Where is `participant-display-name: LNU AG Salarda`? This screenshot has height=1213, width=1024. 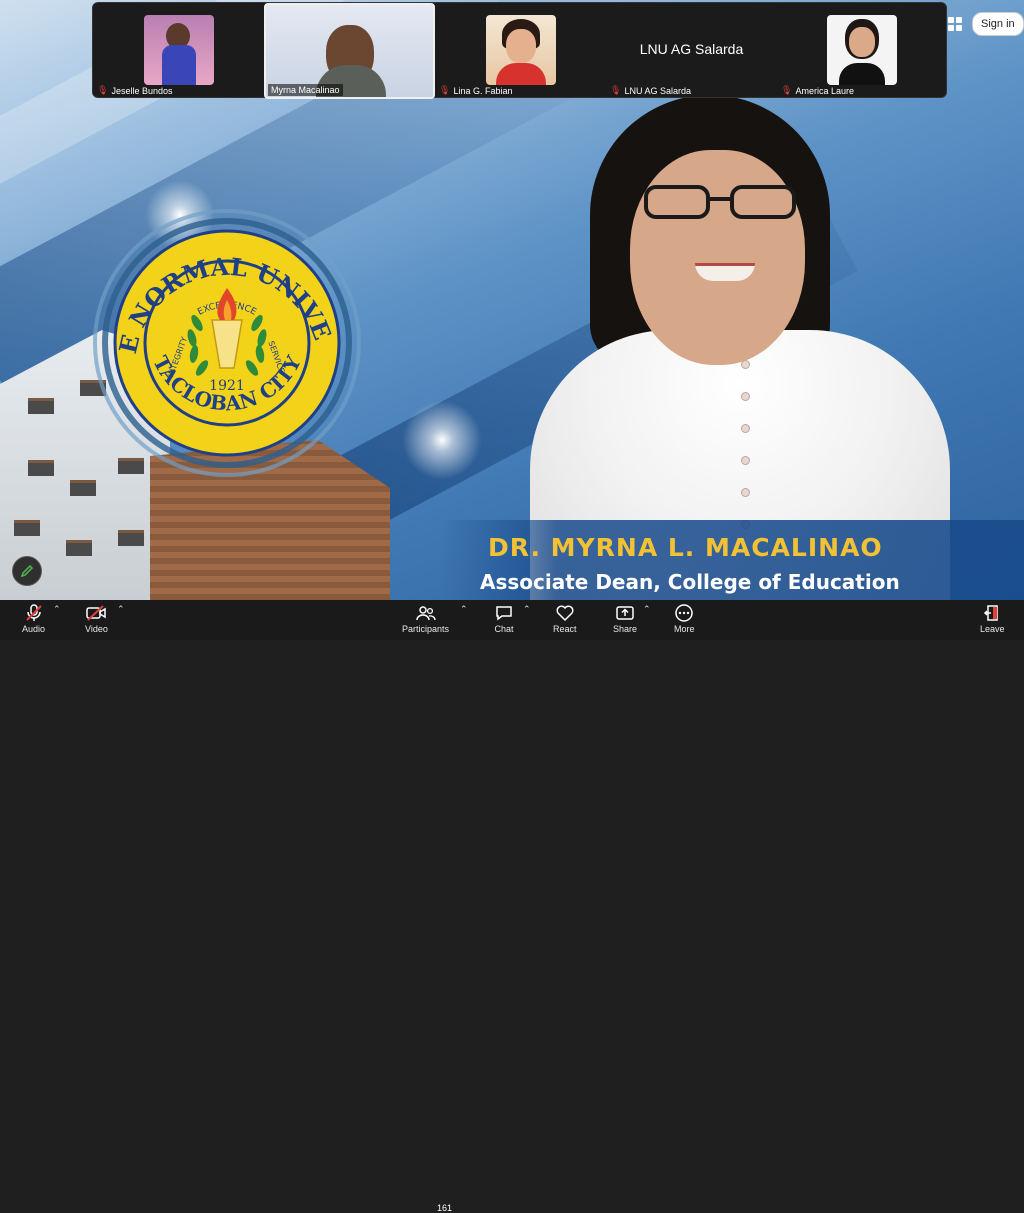 participant-display-name: LNU AG Salarda is located at coordinates (691, 49).